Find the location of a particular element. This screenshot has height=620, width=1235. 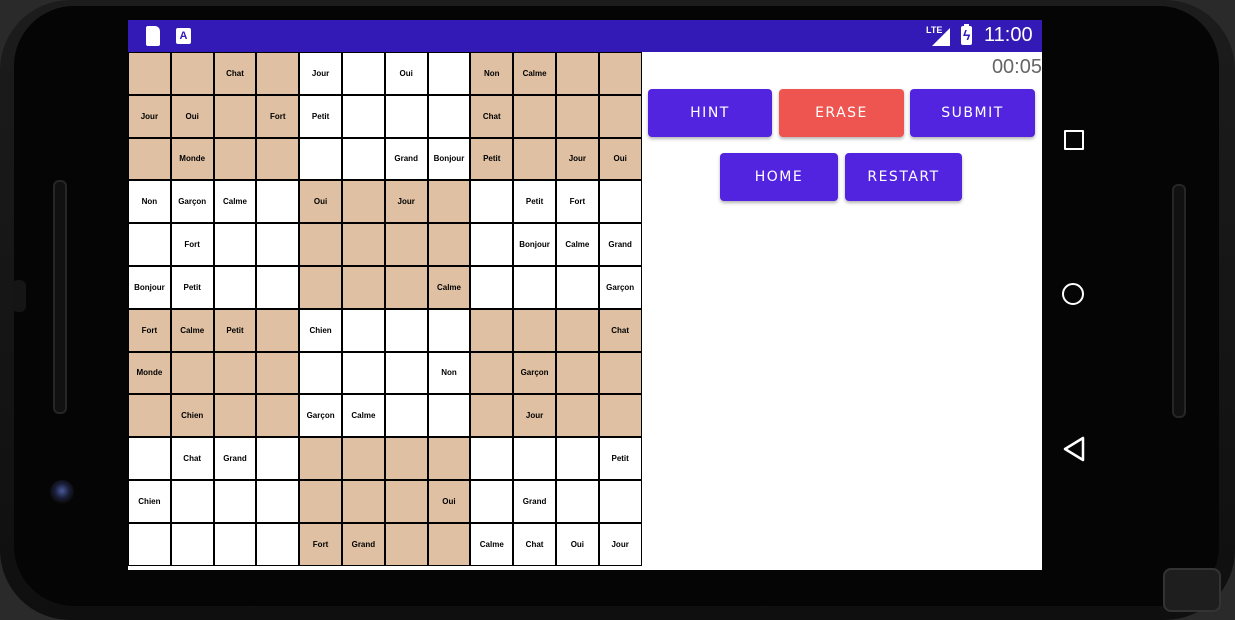

grid-cell: Garçon is located at coordinates (620, 287).